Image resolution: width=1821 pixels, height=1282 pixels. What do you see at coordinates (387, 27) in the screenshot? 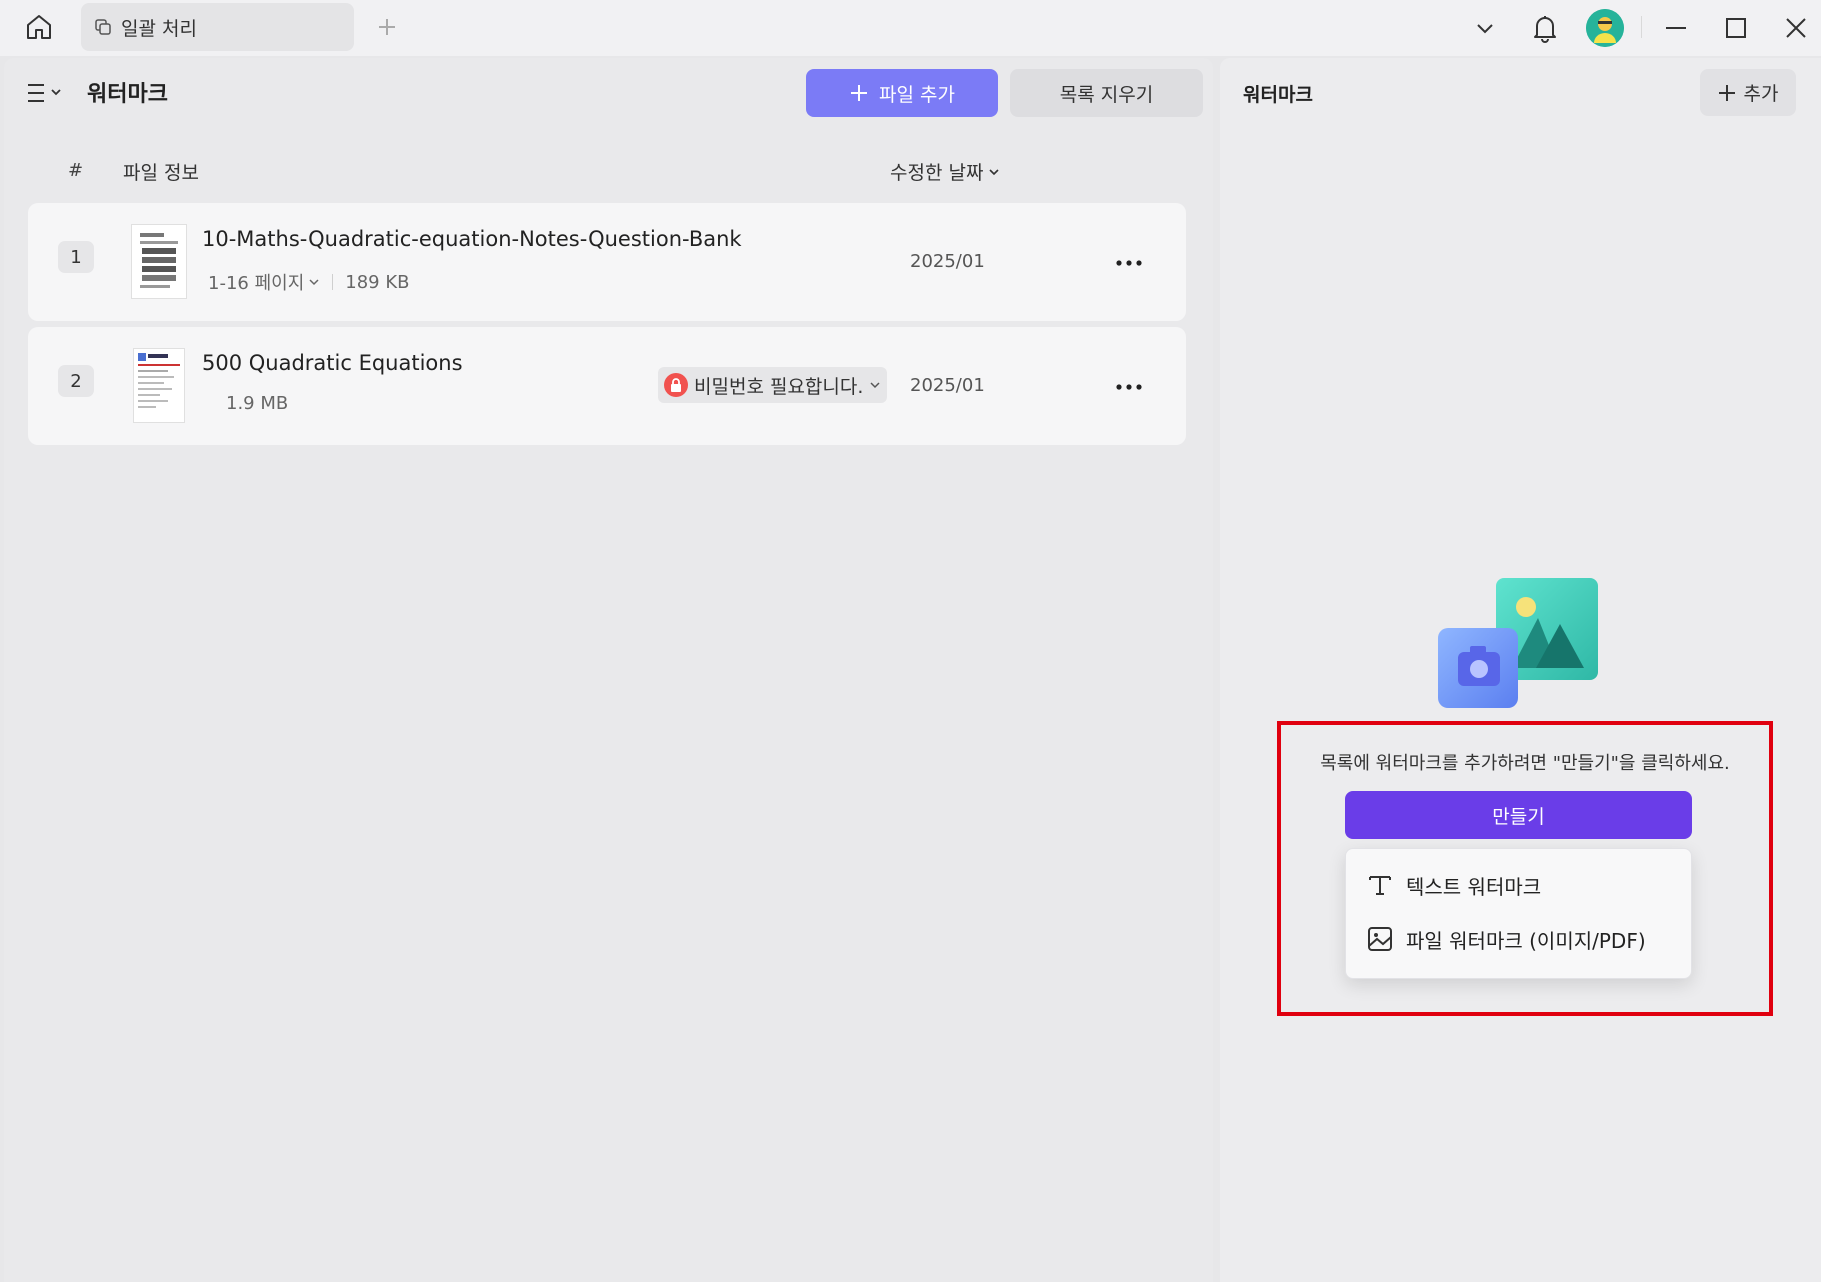
I see `new-tab-plus-icon` at bounding box center [387, 27].